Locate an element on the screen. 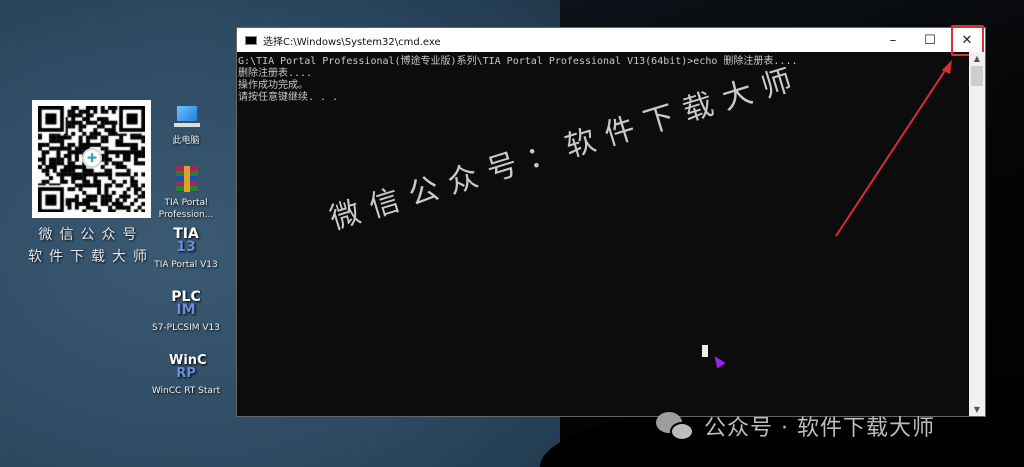 This screenshot has width=1024, height=467. footer-brand: 公众号 · 软件下载大师 is located at coordinates (795, 426).